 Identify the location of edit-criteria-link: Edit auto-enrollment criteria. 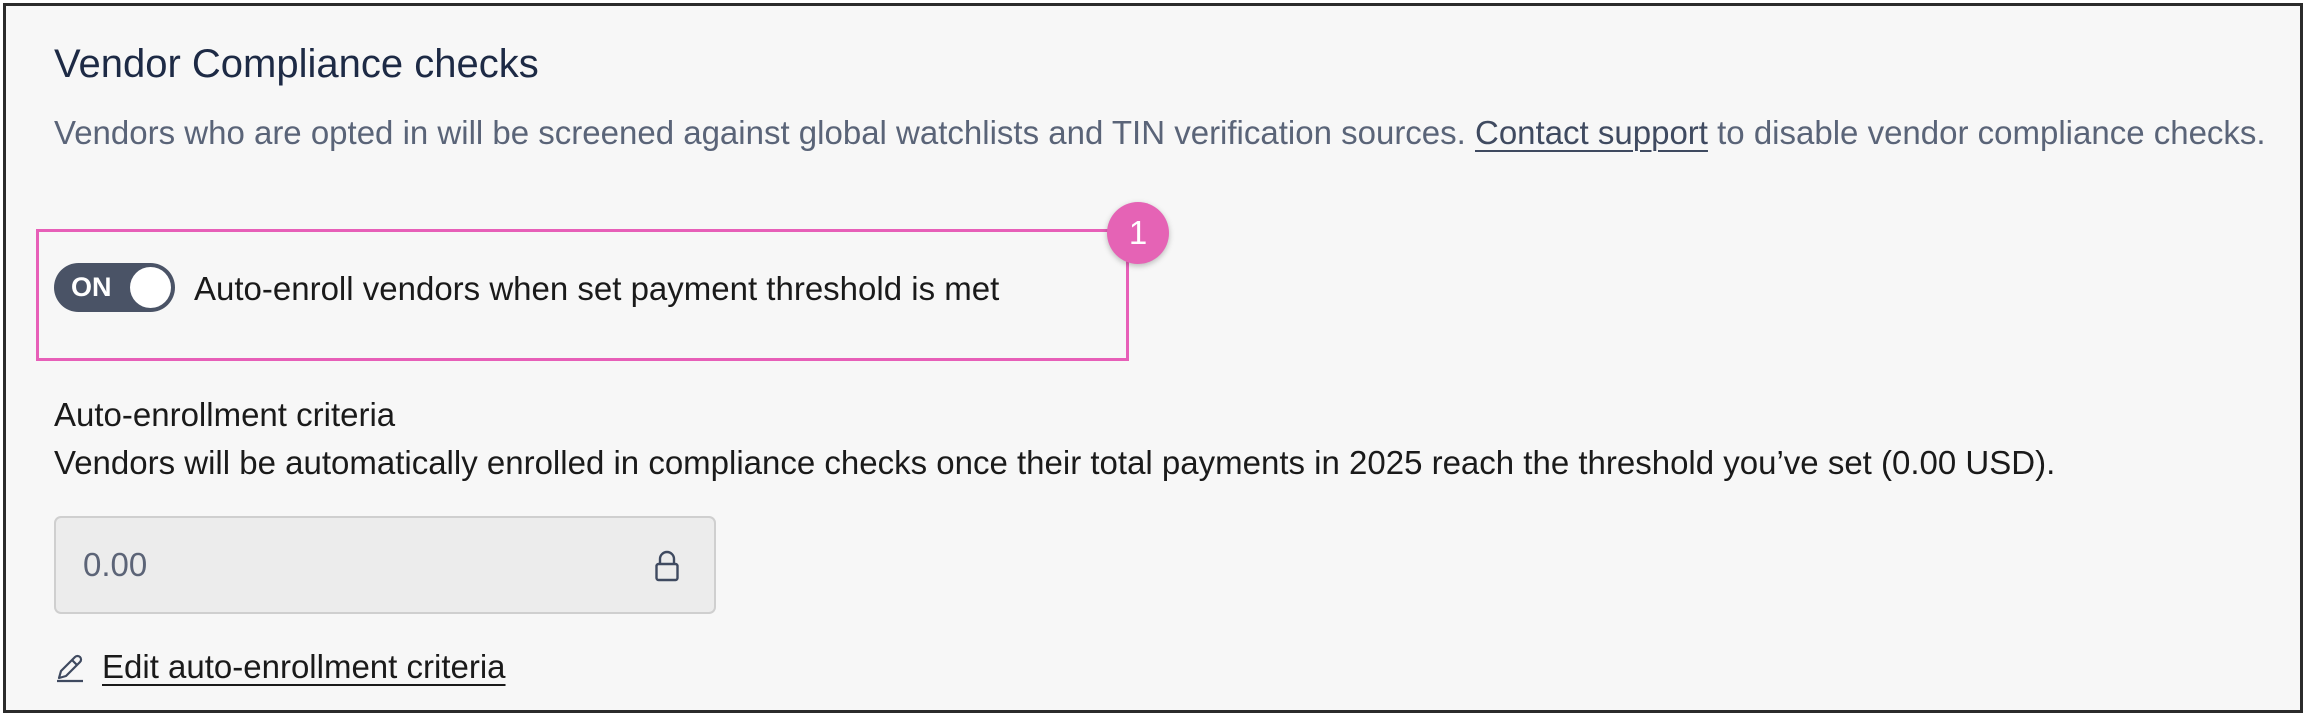
(280, 666).